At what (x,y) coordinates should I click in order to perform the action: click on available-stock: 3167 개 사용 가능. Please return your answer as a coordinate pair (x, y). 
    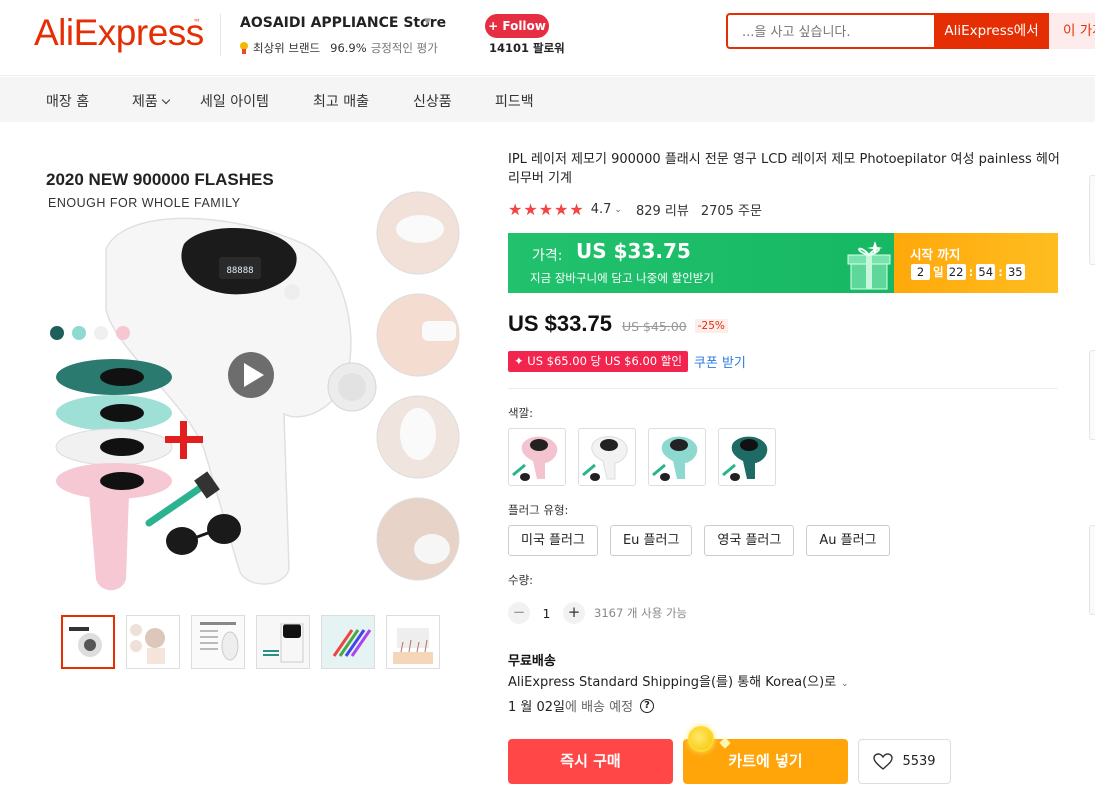
    Looking at the image, I should click on (641, 613).